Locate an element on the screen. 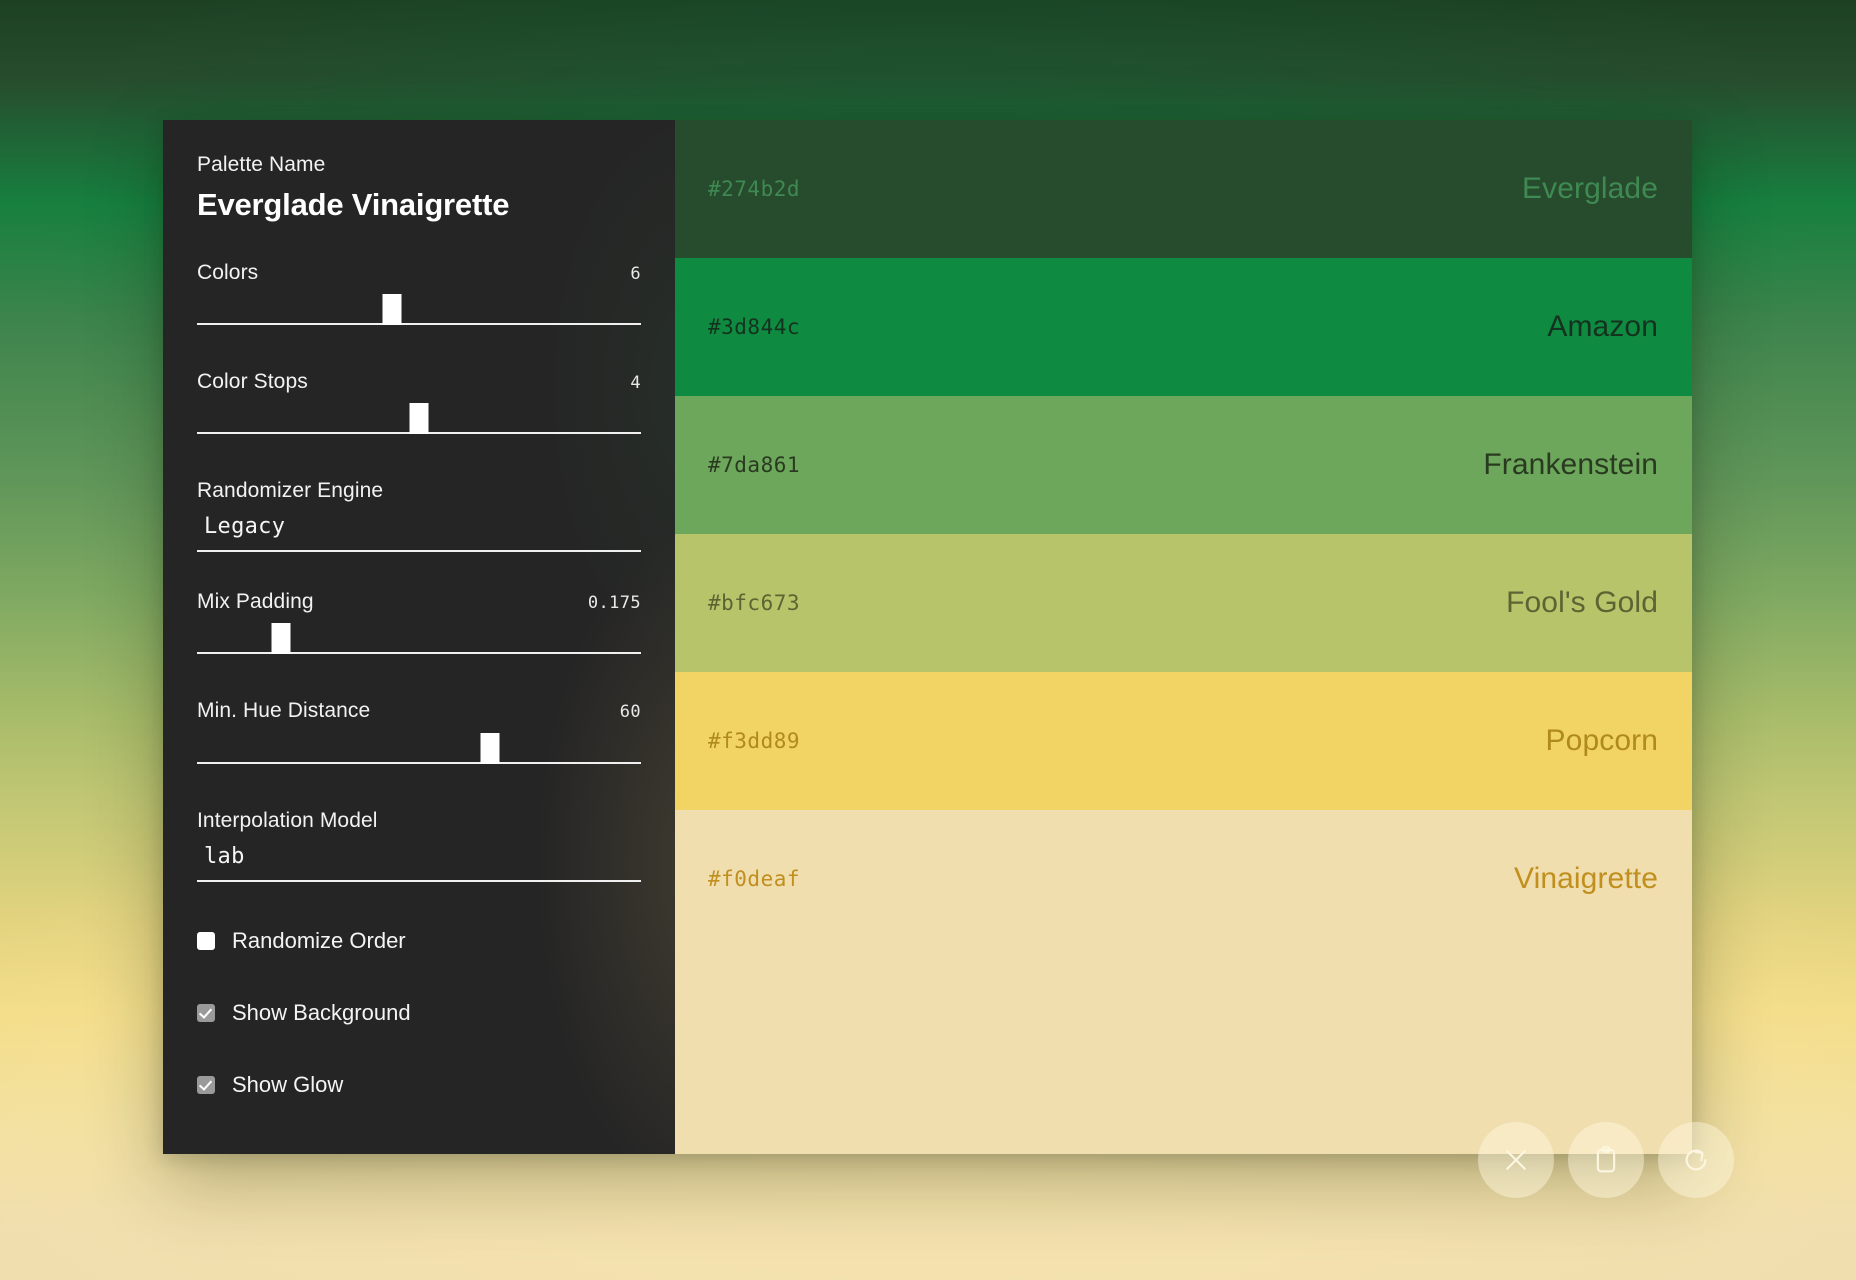 This screenshot has width=1856, height=1280. slider-min-hue-distance-thumb is located at coordinates (490, 748).